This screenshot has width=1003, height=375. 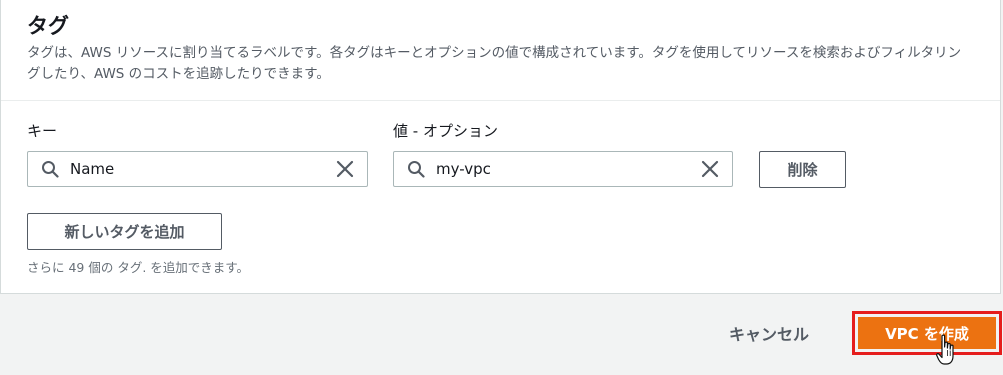 What do you see at coordinates (802, 169) in the screenshot?
I see `remove-tag-button: 削除` at bounding box center [802, 169].